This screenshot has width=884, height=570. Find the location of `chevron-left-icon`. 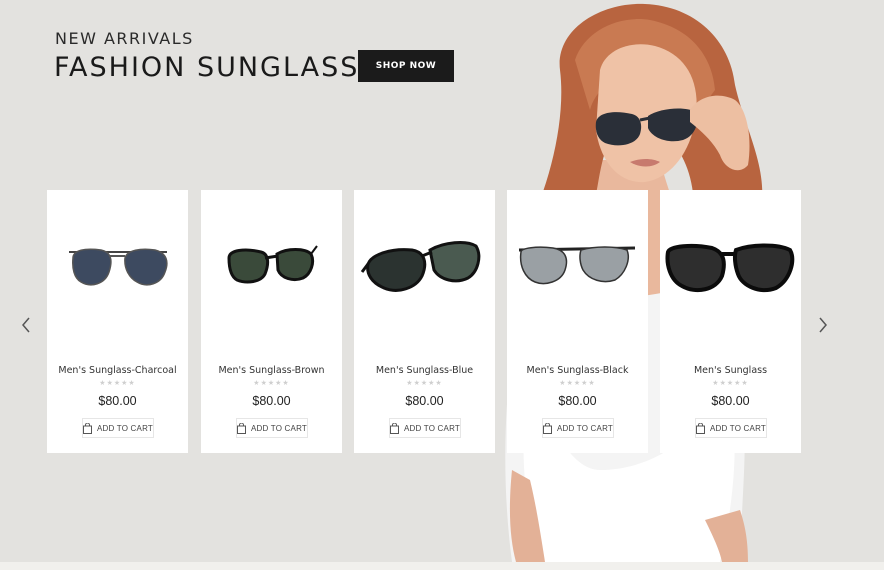

chevron-left-icon is located at coordinates (26, 325).